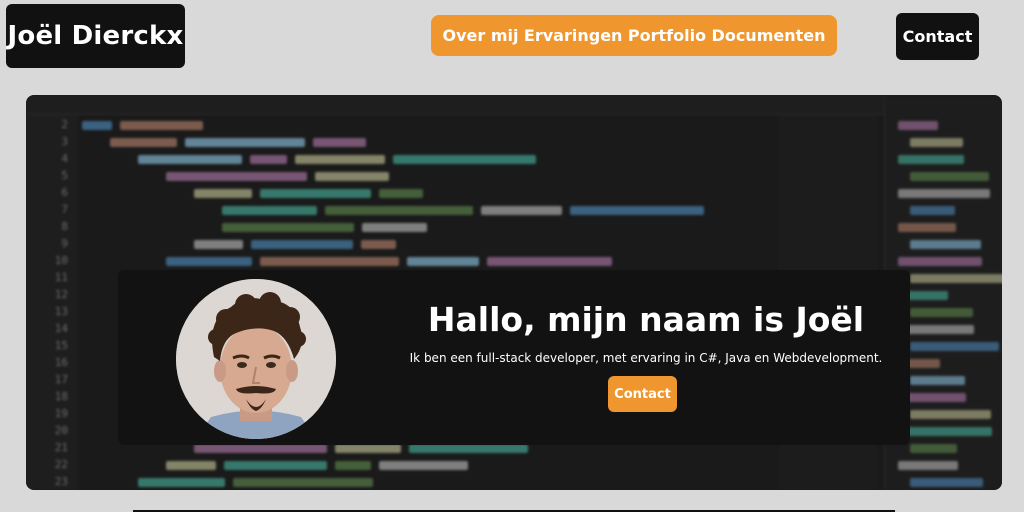 Image resolution: width=1024 pixels, height=512 pixels. Describe the element at coordinates (573, 35) in the screenshot. I see `nav-item-ervaringen: Ervaringen` at that location.